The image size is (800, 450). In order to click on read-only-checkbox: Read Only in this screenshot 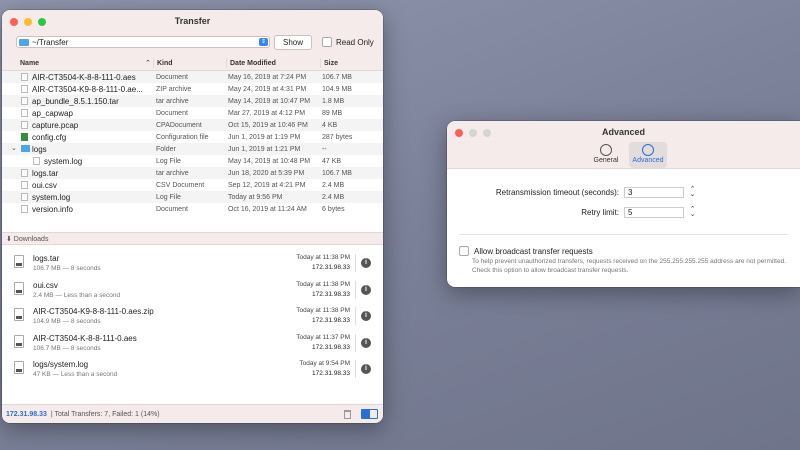, I will do `click(348, 42)`.